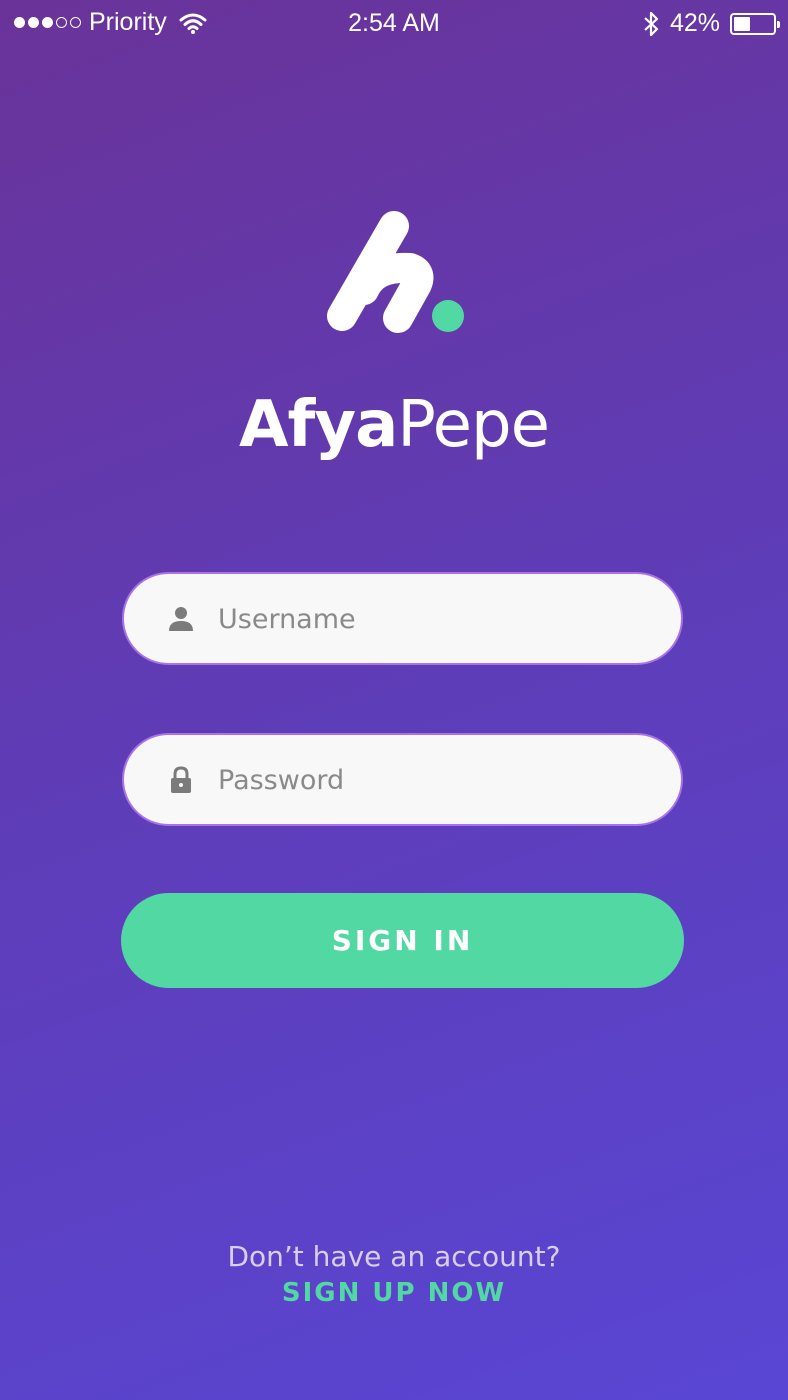 The height and width of the screenshot is (1400, 788). What do you see at coordinates (778, 24) in the screenshot?
I see `battery-tip` at bounding box center [778, 24].